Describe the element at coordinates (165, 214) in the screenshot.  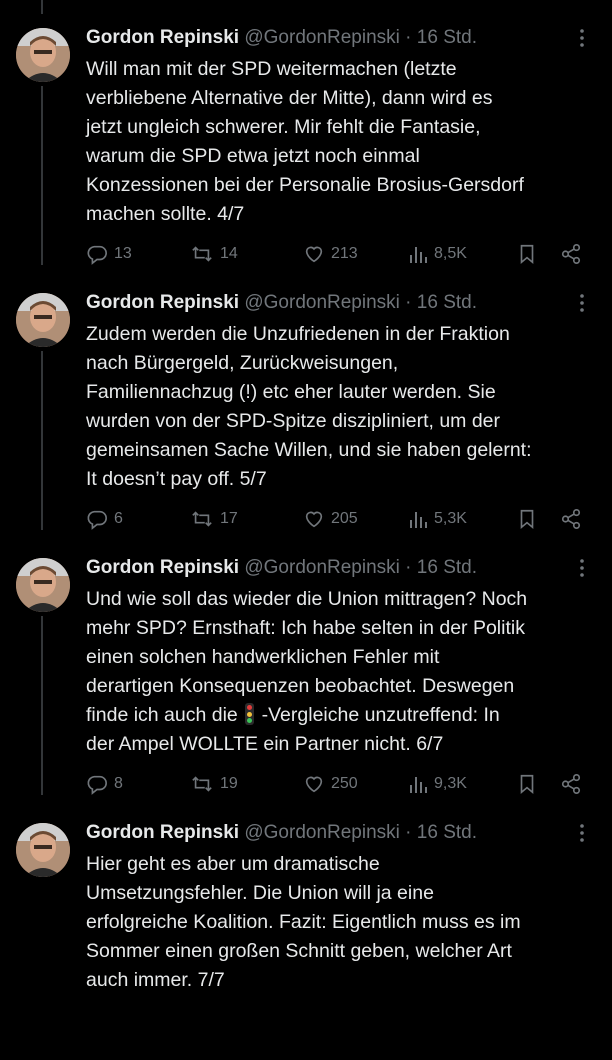
I see `text-line: machen sollte. 4/7` at that location.